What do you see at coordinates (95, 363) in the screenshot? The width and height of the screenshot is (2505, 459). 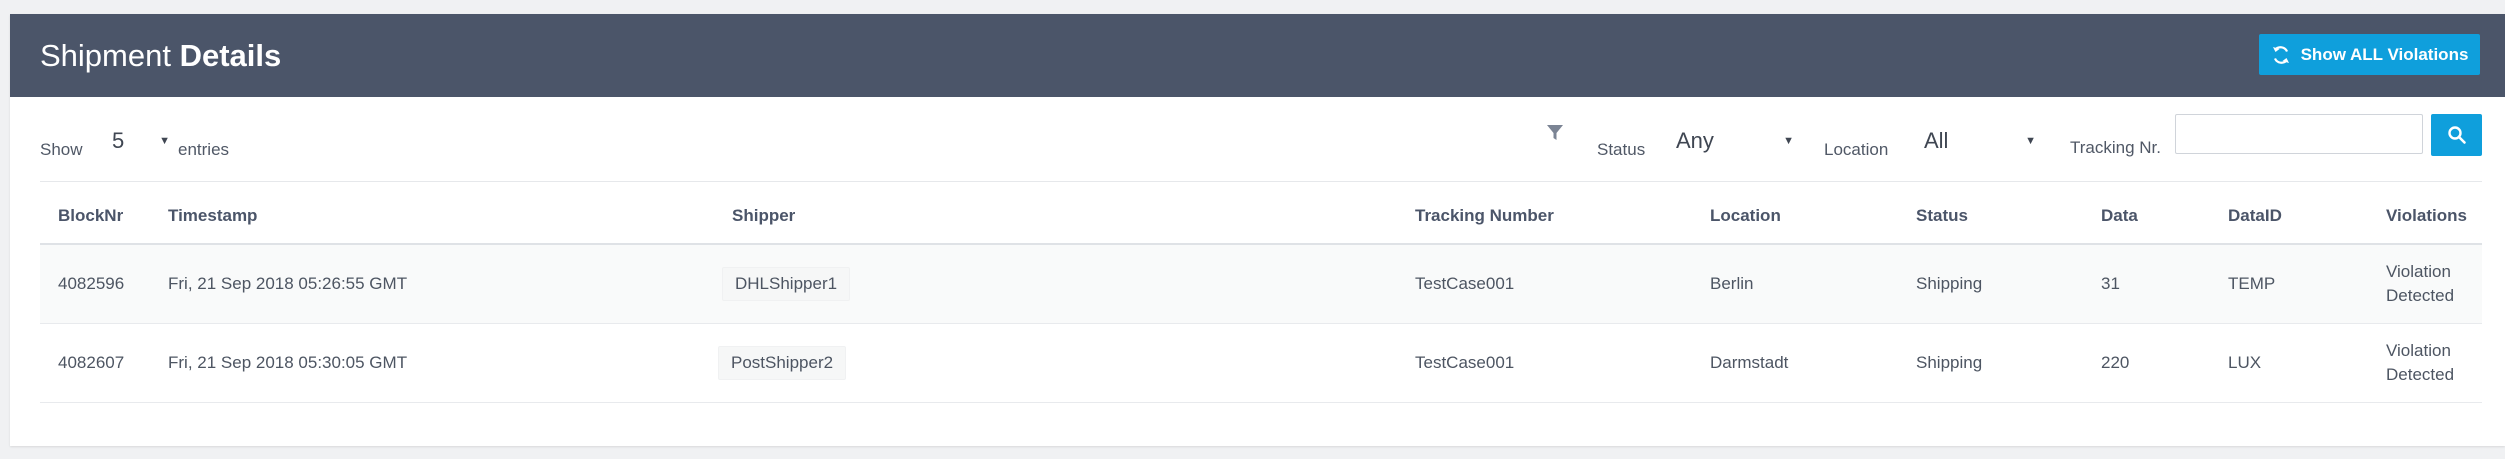 I see `cell-blocknr: 4082607` at bounding box center [95, 363].